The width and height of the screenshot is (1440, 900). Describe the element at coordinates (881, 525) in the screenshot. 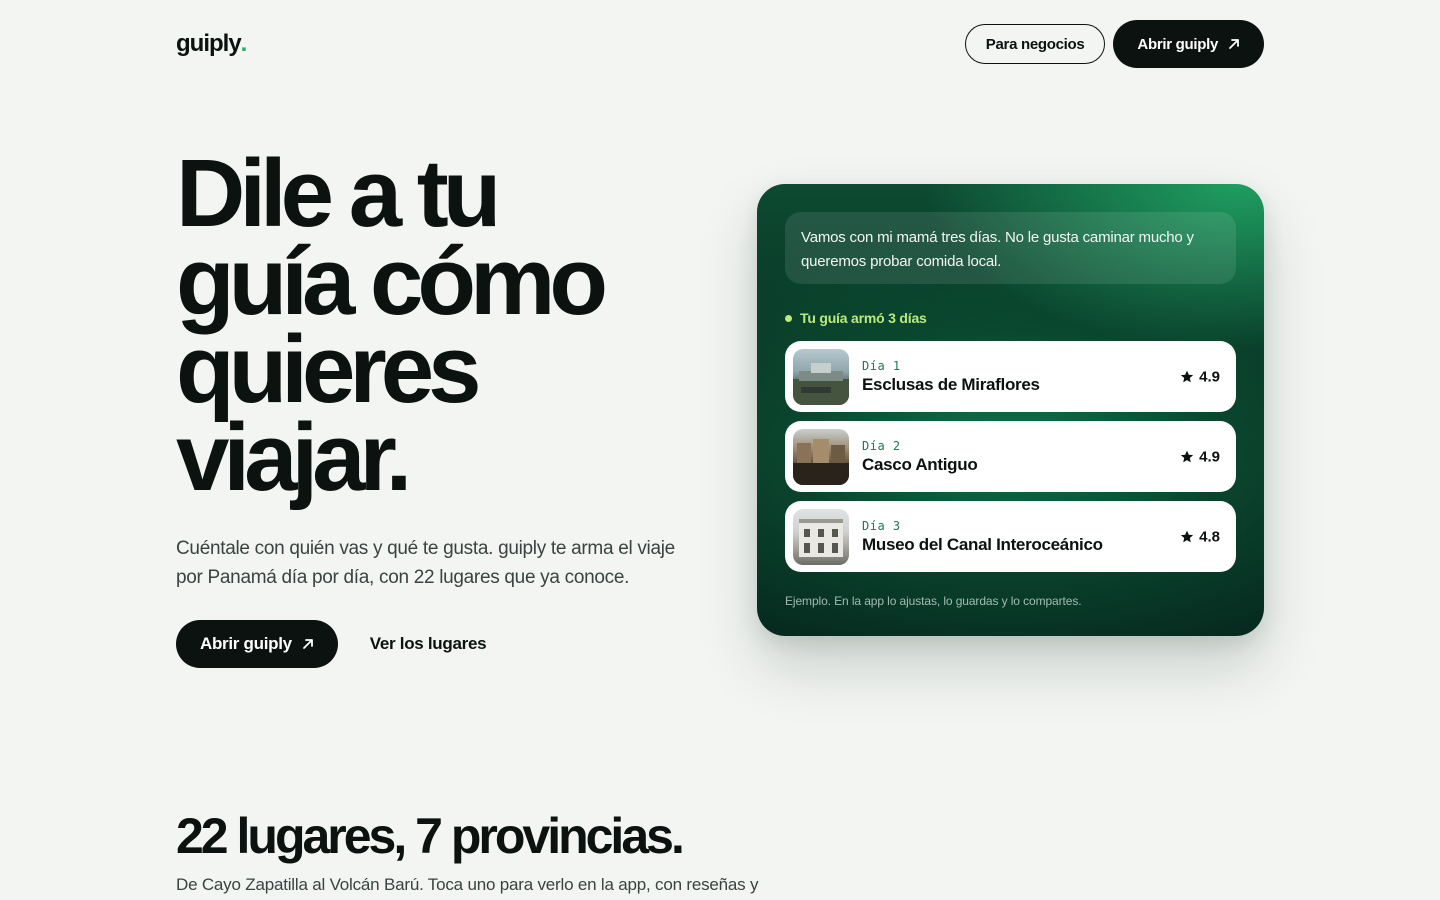

I see `day-label: Día 3` at that location.